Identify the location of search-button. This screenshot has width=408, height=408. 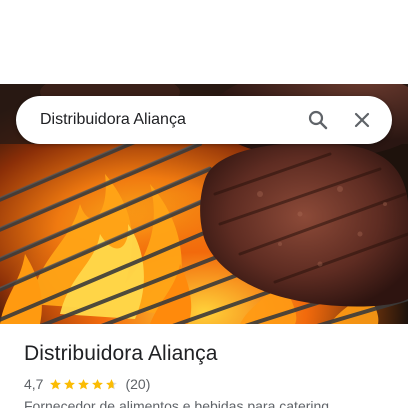
(318, 120).